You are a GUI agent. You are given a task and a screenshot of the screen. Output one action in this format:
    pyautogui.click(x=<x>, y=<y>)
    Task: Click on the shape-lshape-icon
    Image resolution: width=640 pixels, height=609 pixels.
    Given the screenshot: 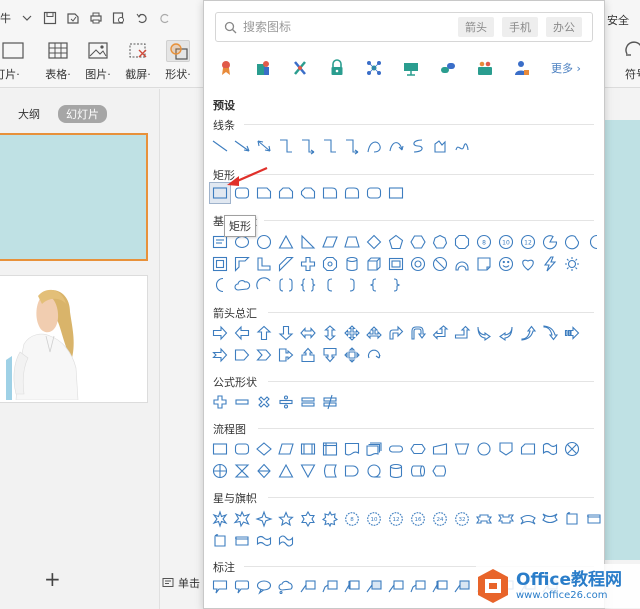 What is the action you would take?
    pyautogui.click(x=264, y=264)
    